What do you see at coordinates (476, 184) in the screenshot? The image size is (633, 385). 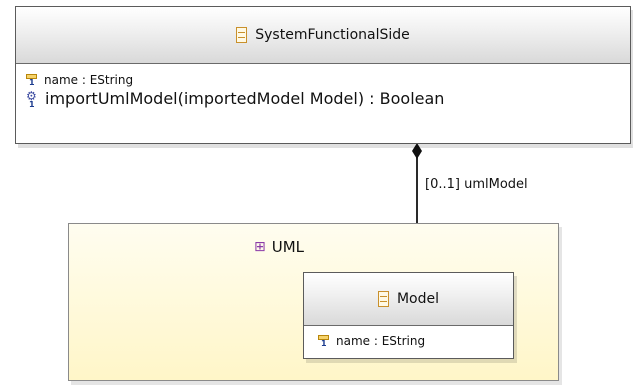 I see `association-role-label: [0..1] umlModel` at bounding box center [476, 184].